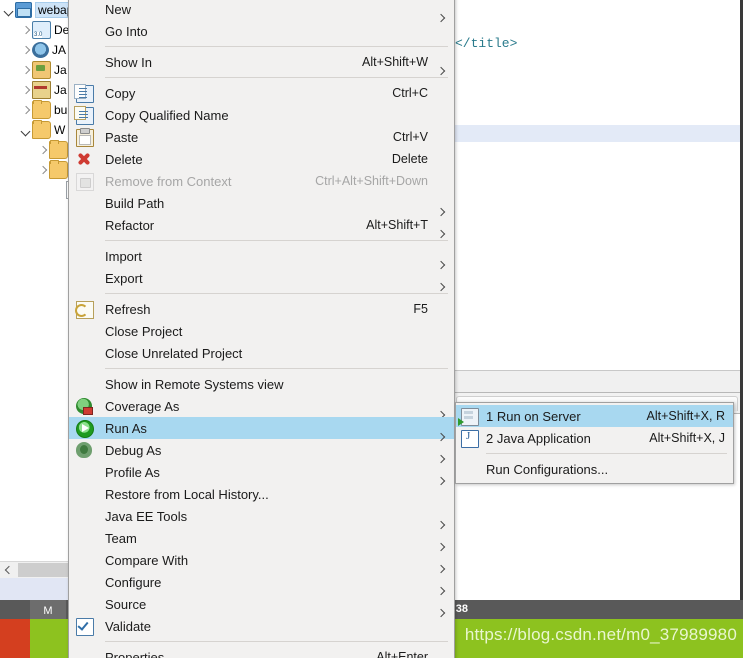 The width and height of the screenshot is (743, 658). What do you see at coordinates (84, 310) in the screenshot?
I see `refresh-icon` at bounding box center [84, 310].